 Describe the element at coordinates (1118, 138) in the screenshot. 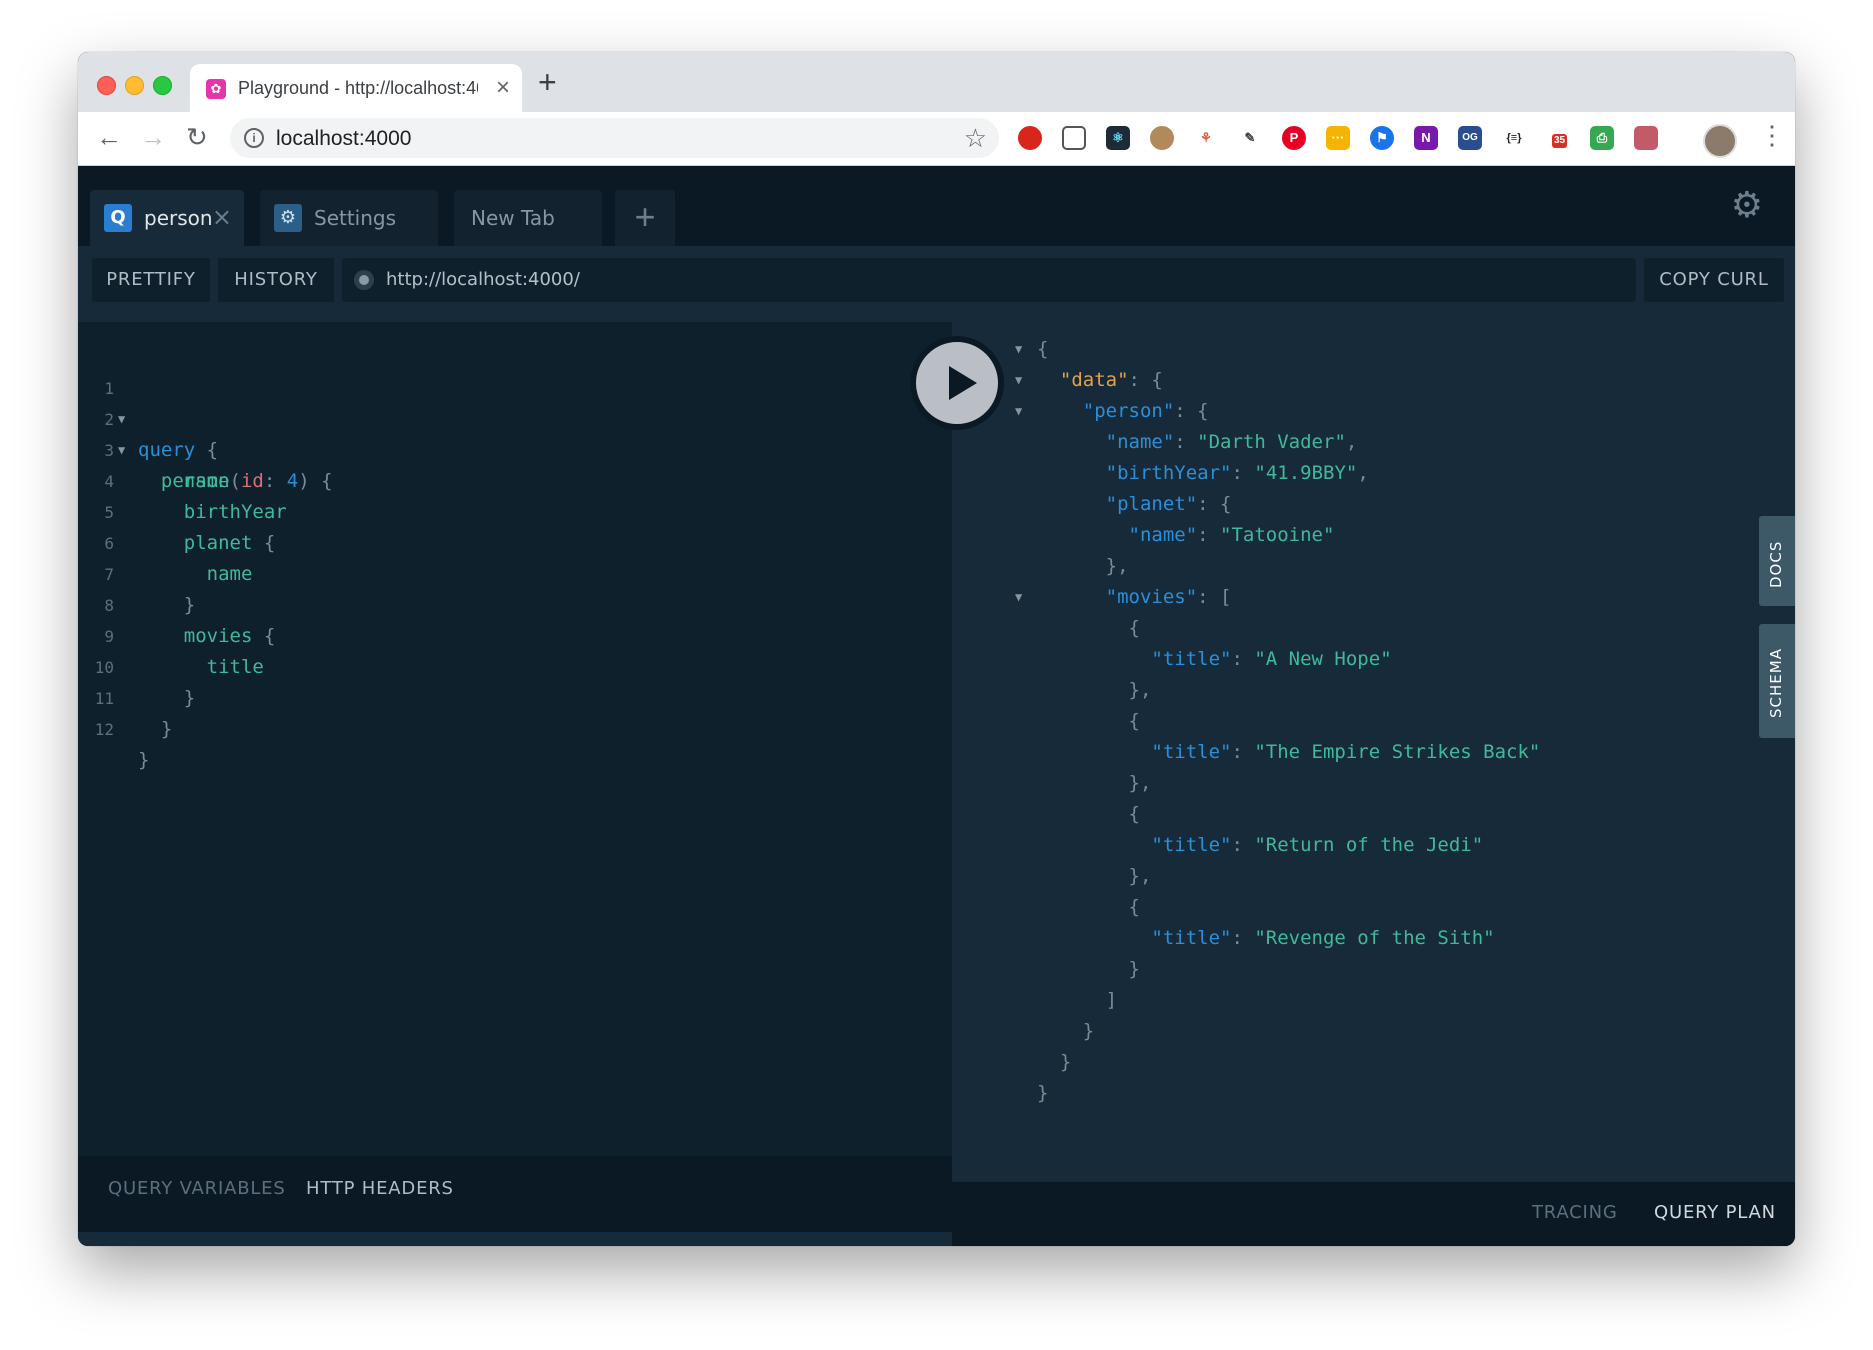

I see `react-icon: ⚛` at that location.